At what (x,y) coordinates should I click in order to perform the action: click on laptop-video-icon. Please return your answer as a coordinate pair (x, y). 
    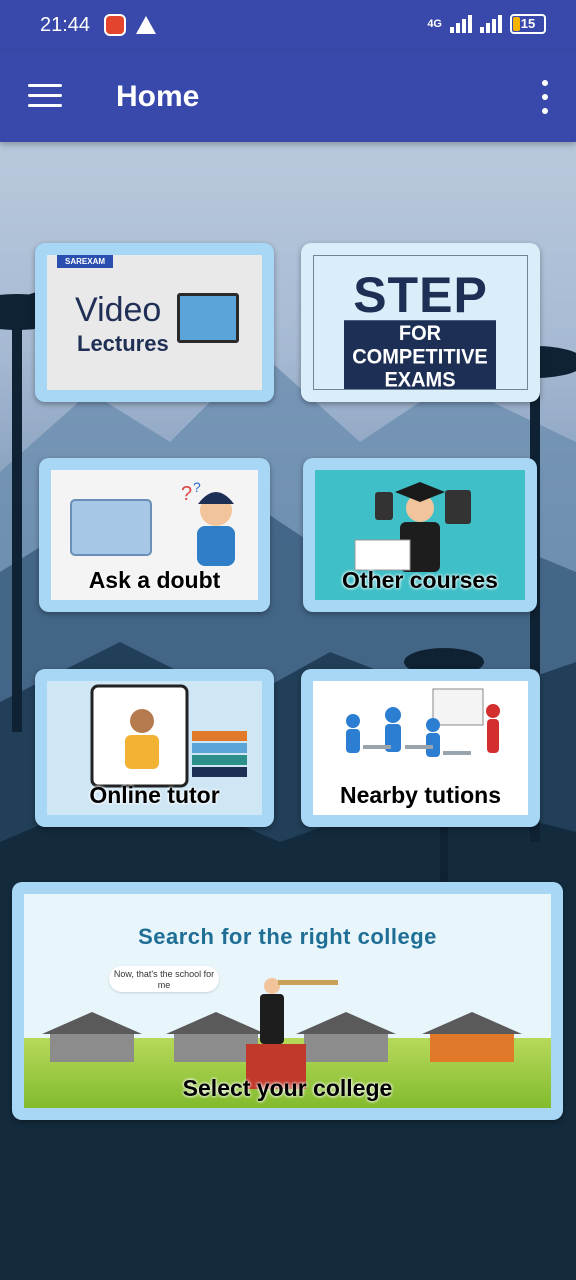
    Looking at the image, I should click on (208, 318).